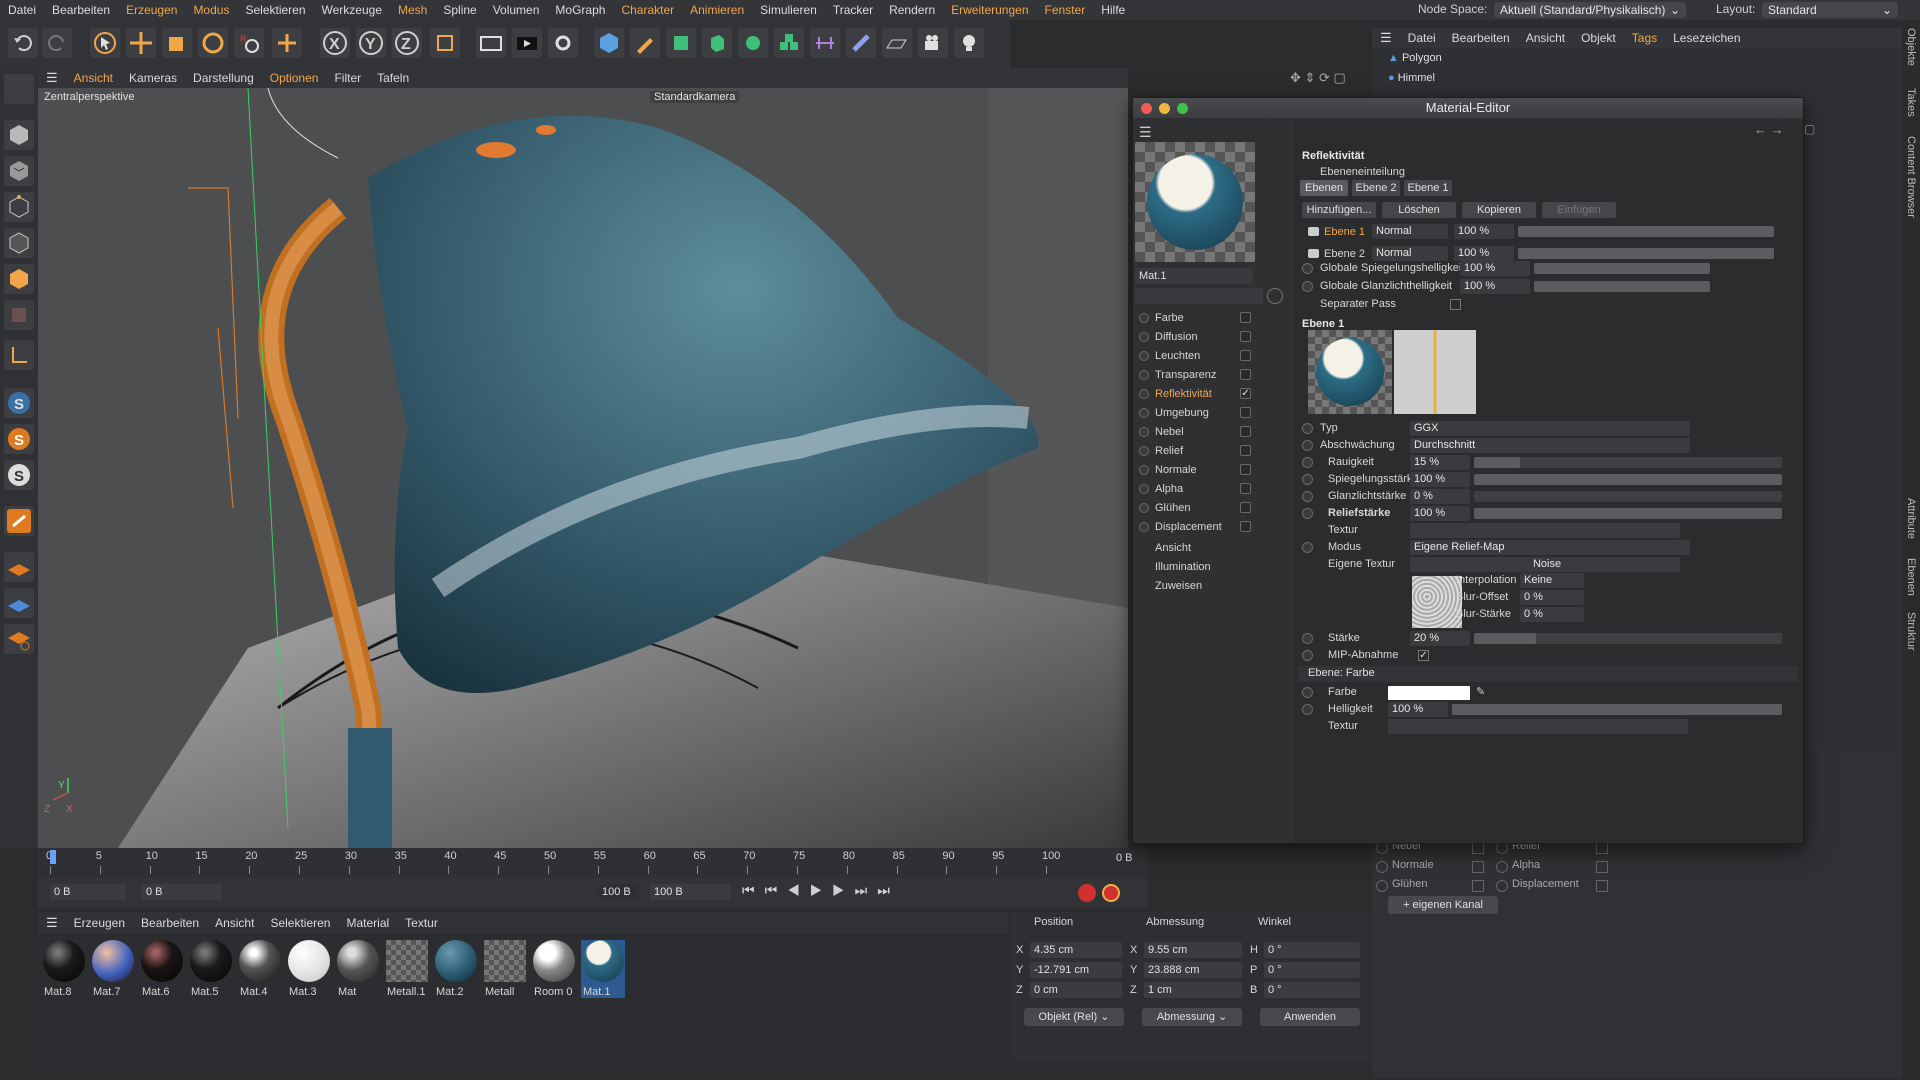 This screenshot has height=1080, width=1920. What do you see at coordinates (1173, 548) in the screenshot?
I see `editor-extra-item-0: Ansicht` at bounding box center [1173, 548].